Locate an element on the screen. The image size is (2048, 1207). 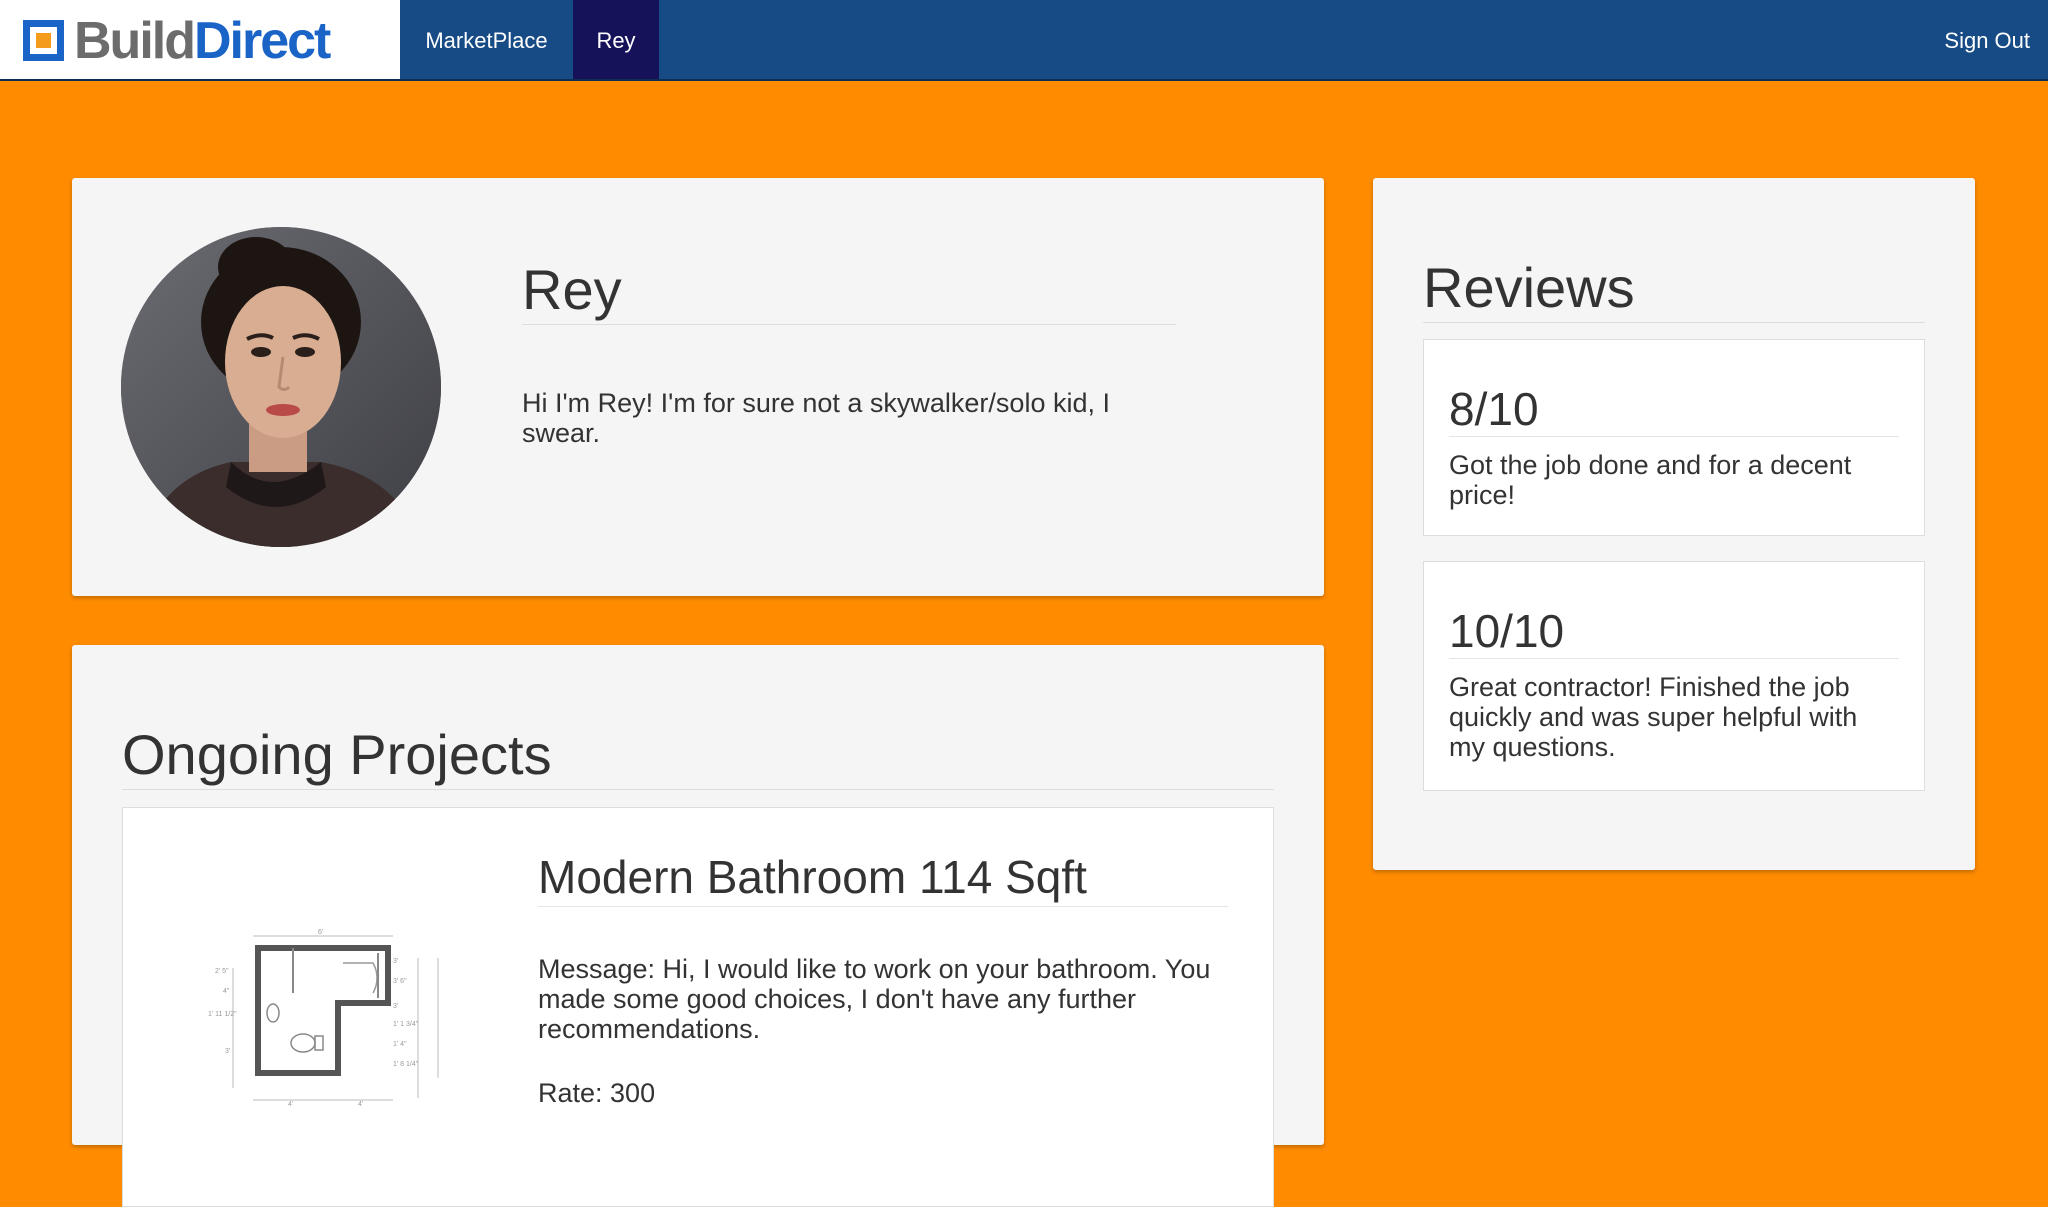
sign-out-link: Sign Out is located at coordinates (1970, 39).